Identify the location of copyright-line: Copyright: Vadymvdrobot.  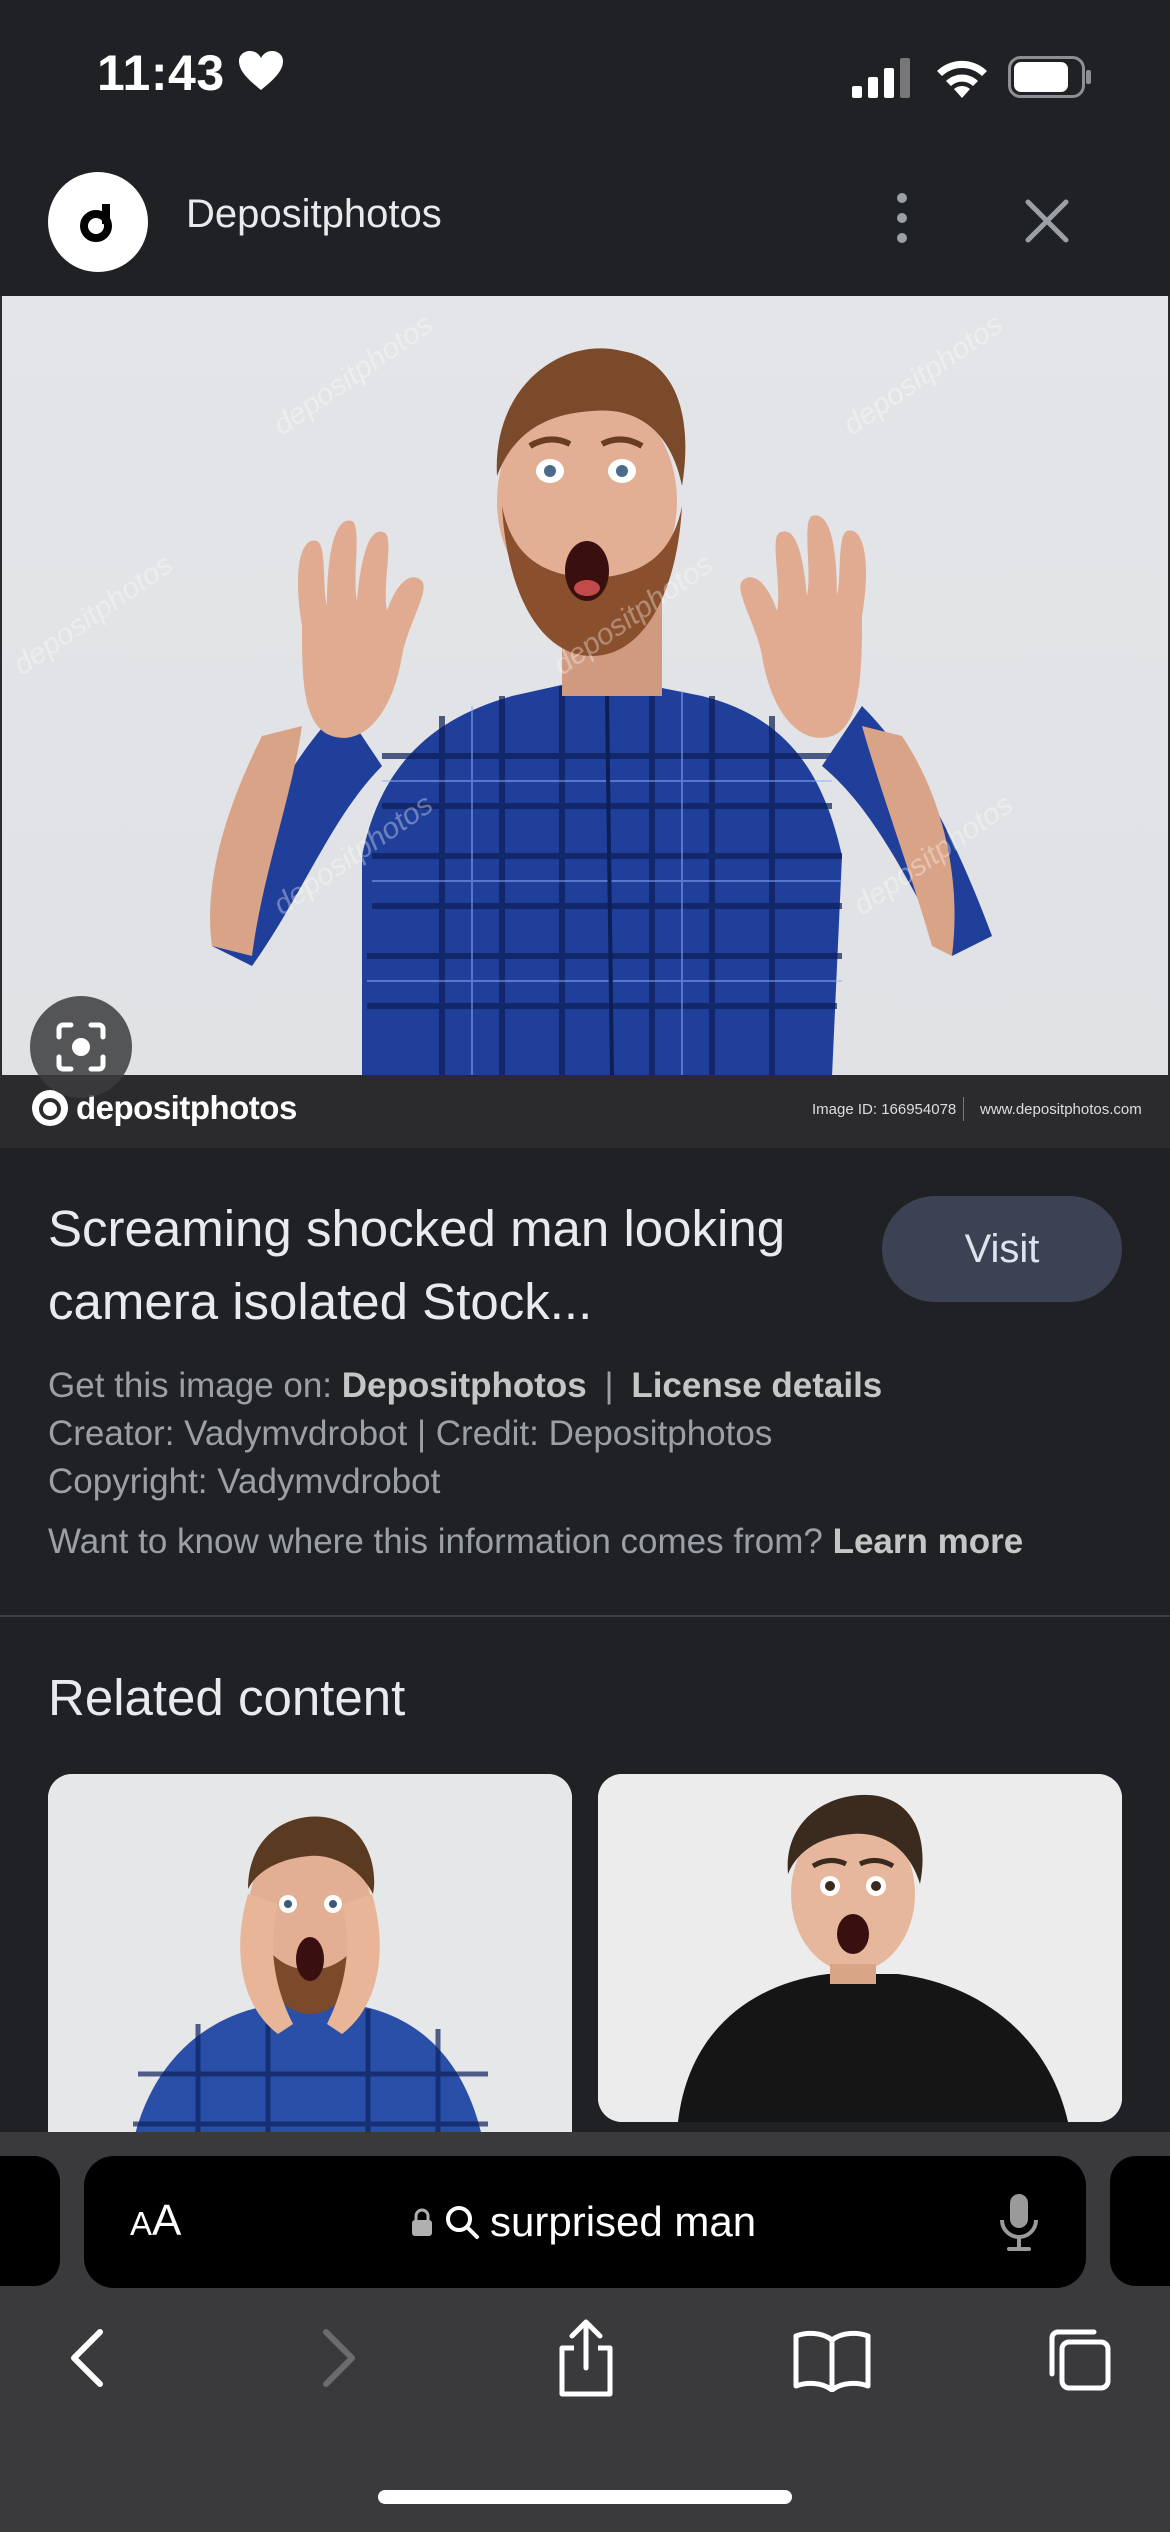
(244, 1481).